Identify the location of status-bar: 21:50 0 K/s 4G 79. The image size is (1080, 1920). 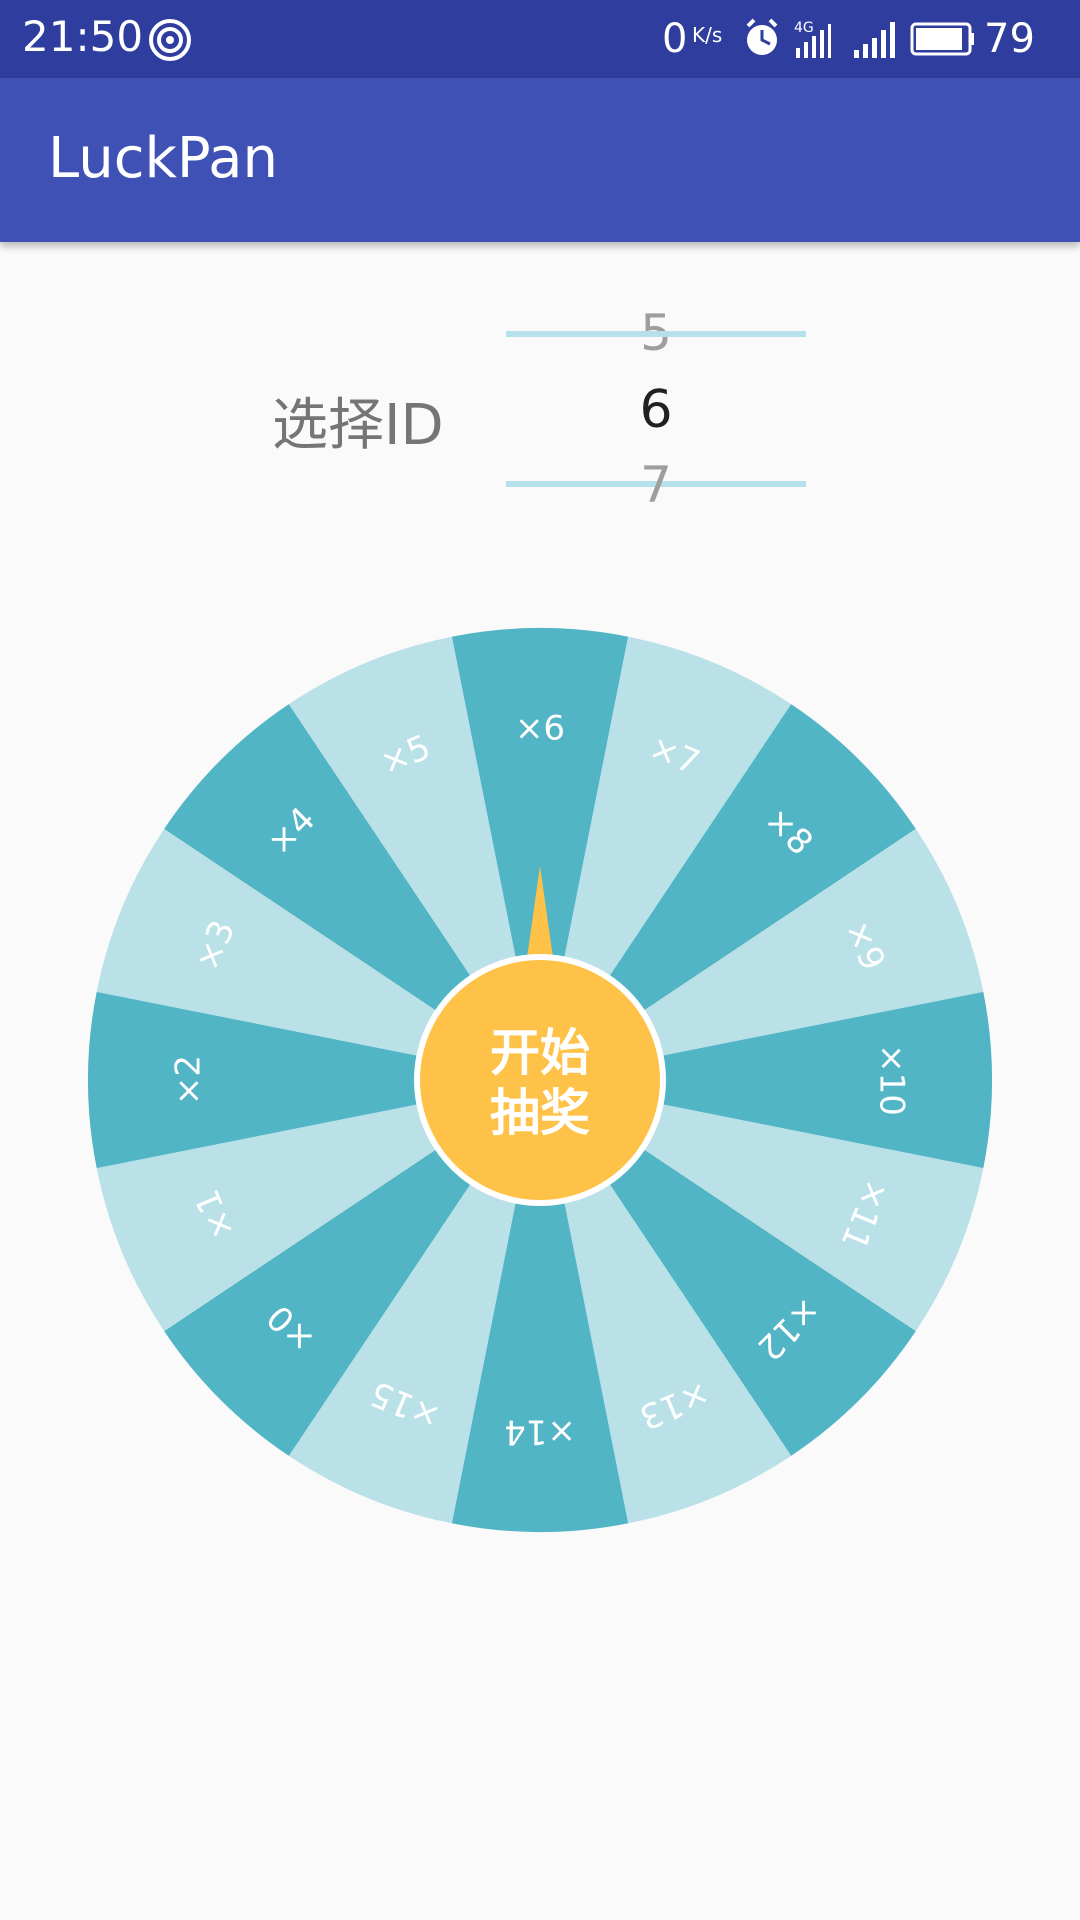
(540, 39).